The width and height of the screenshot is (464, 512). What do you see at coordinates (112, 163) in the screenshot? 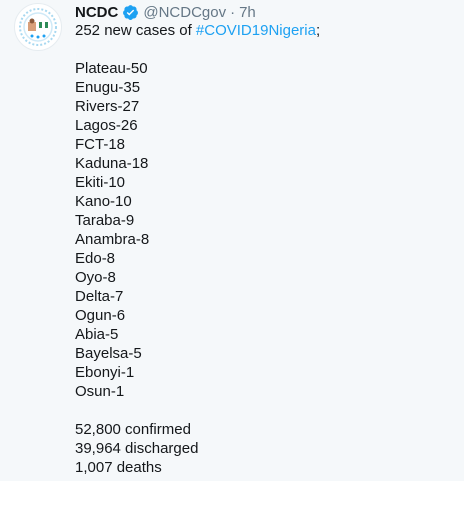
I see `state-case-line: Kaduna-18` at bounding box center [112, 163].